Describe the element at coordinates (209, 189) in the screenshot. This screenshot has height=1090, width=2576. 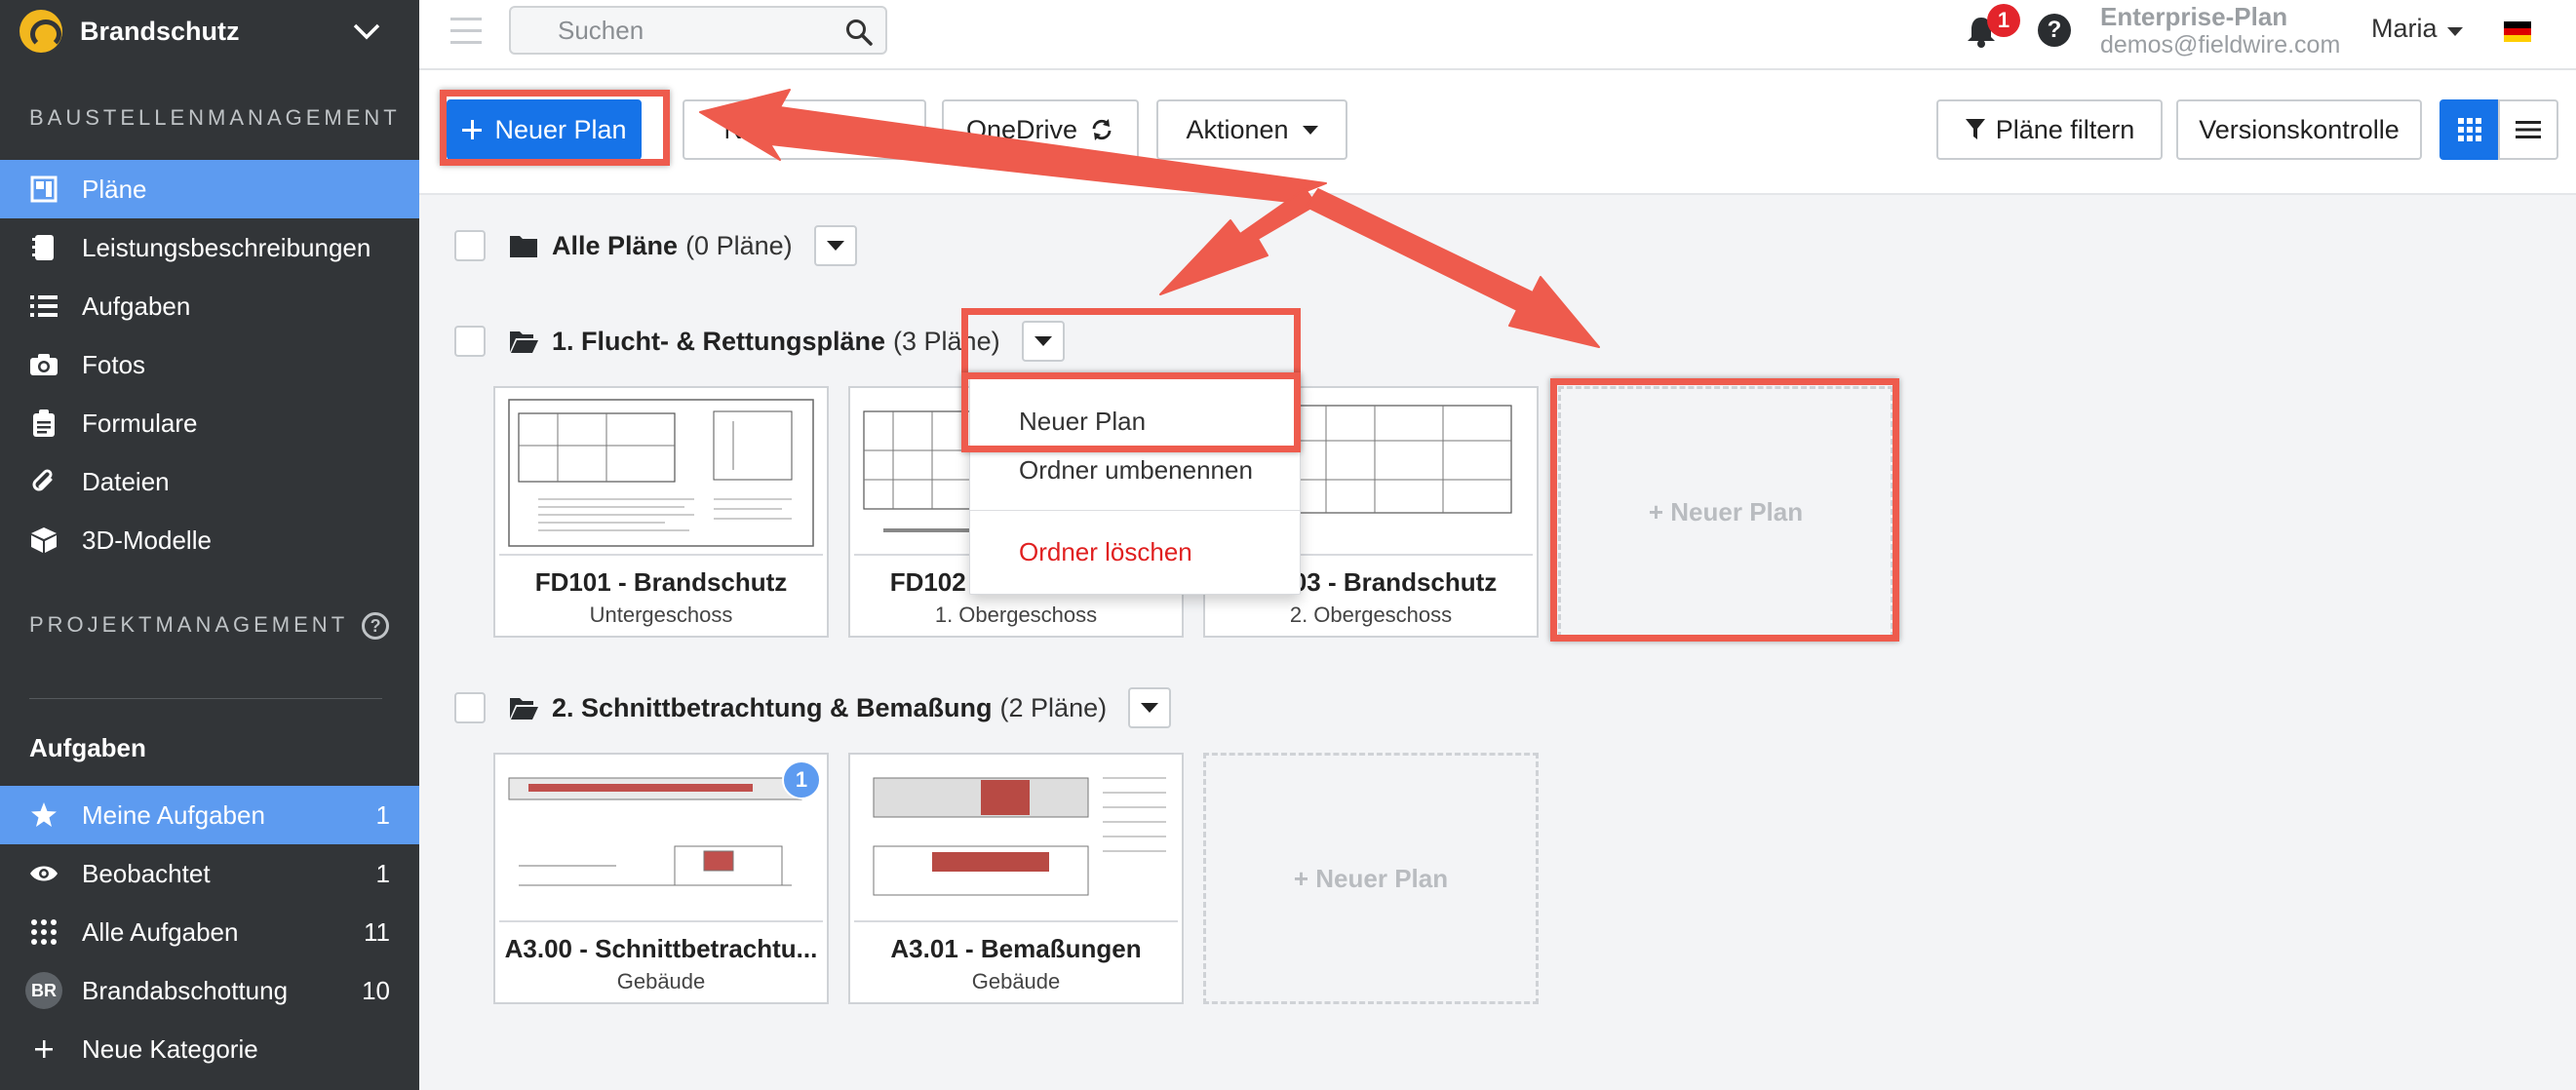
I see `sidebar-item-plans: Pläne` at that location.